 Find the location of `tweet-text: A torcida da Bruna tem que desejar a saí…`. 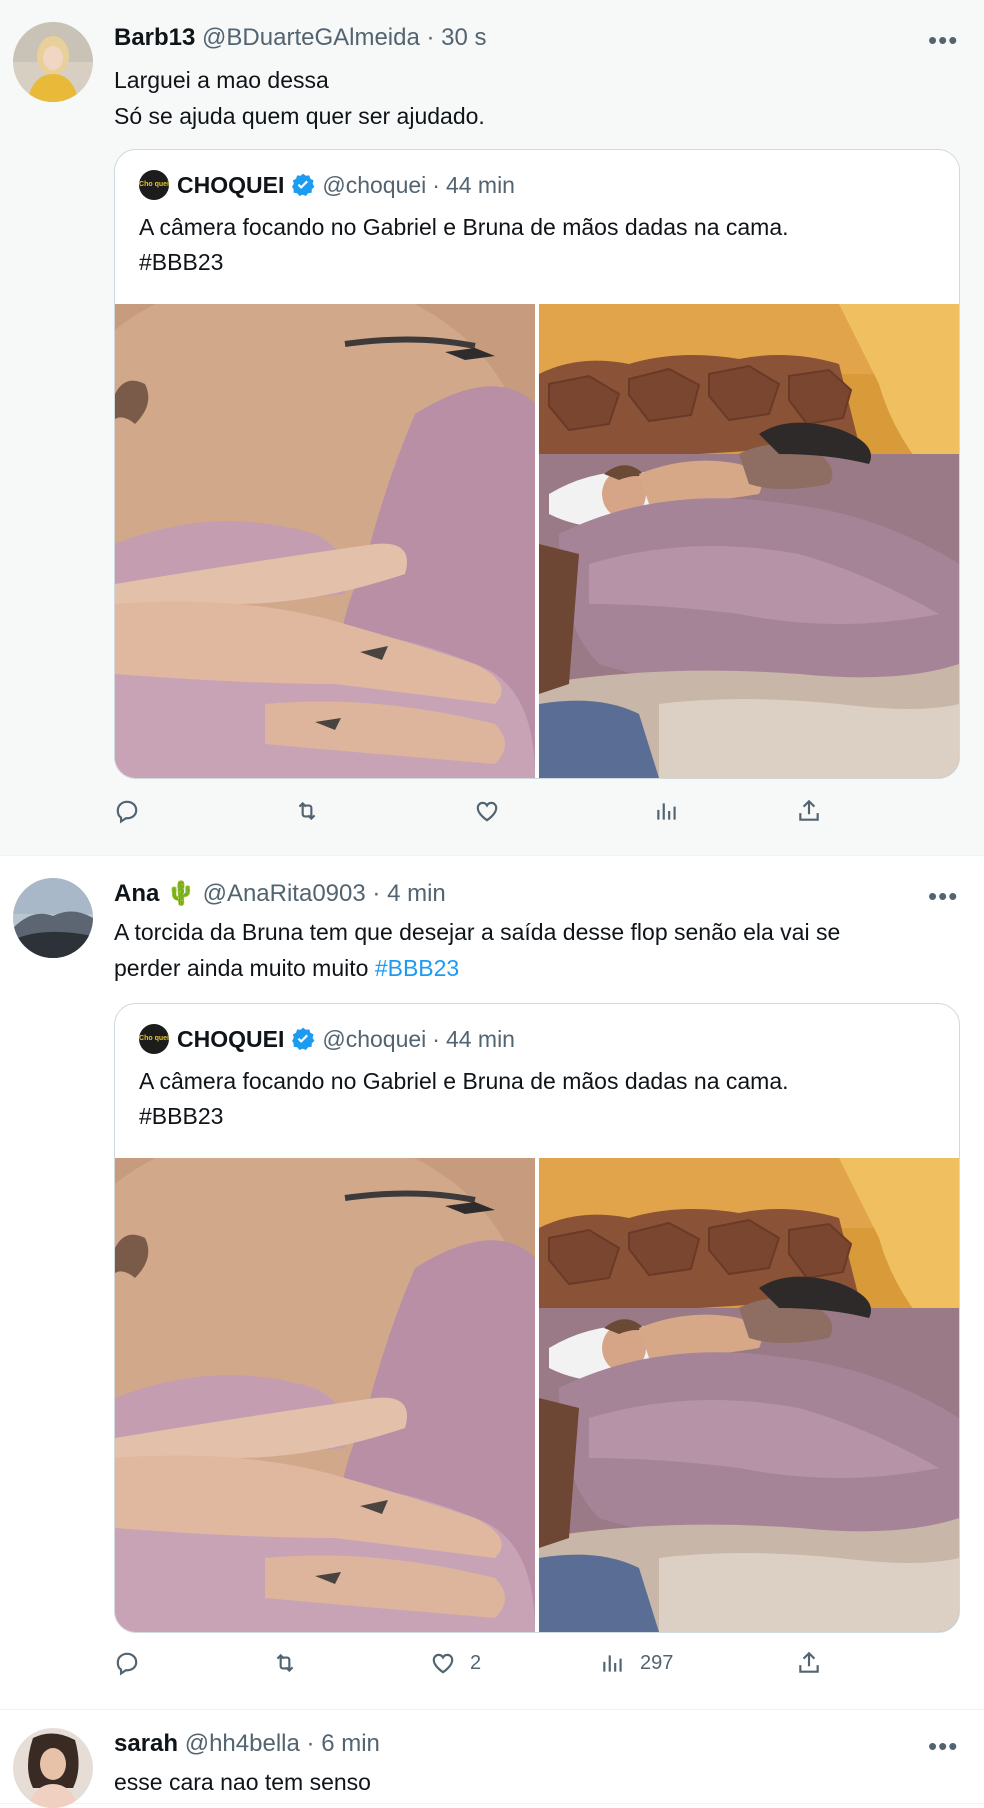

tweet-text: A torcida da Bruna tem que desejar a saí… is located at coordinates (539, 950).